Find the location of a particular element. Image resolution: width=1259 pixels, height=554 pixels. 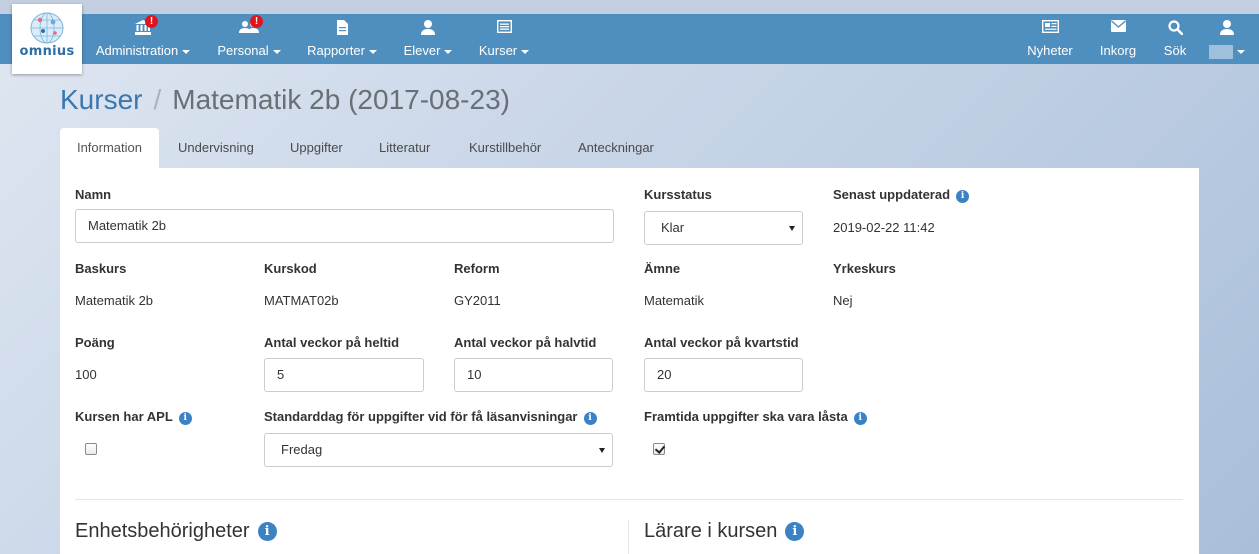

yrkeskurs-value: Nej is located at coordinates (843, 300).